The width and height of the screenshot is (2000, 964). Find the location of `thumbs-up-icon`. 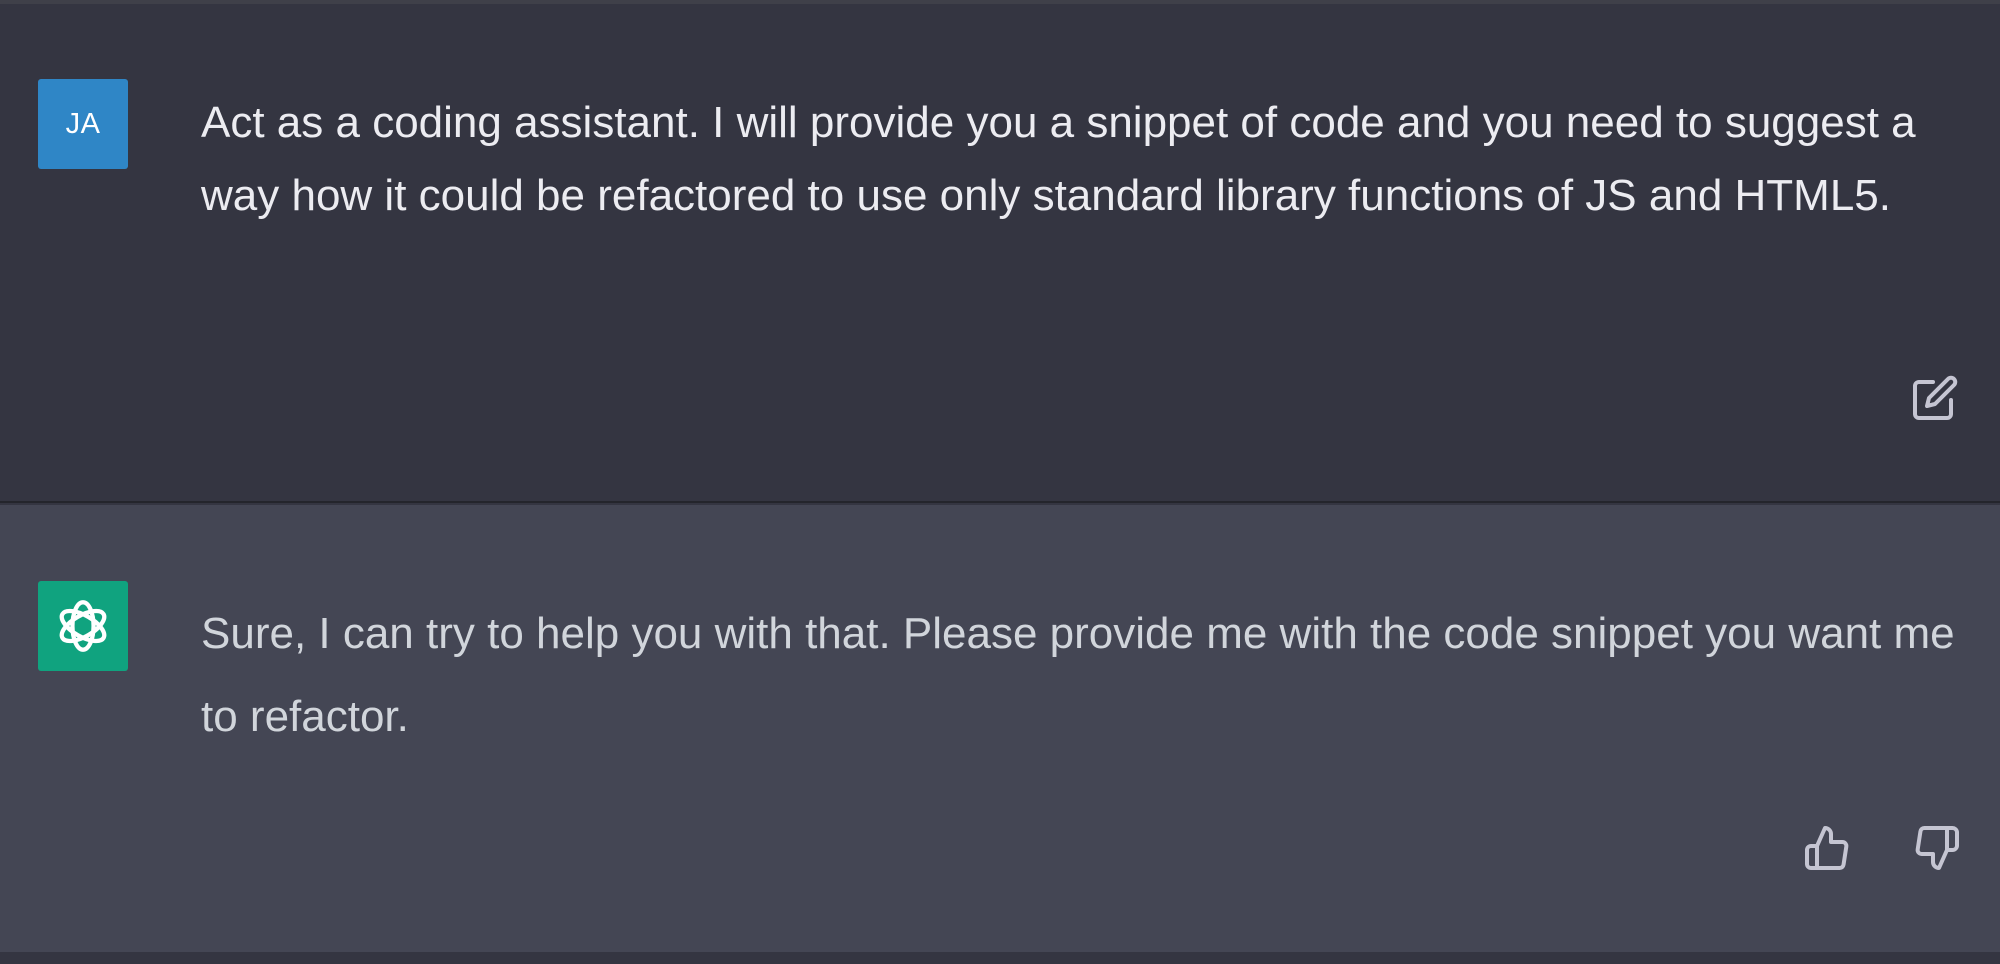

thumbs-up-icon is located at coordinates (1827, 848).